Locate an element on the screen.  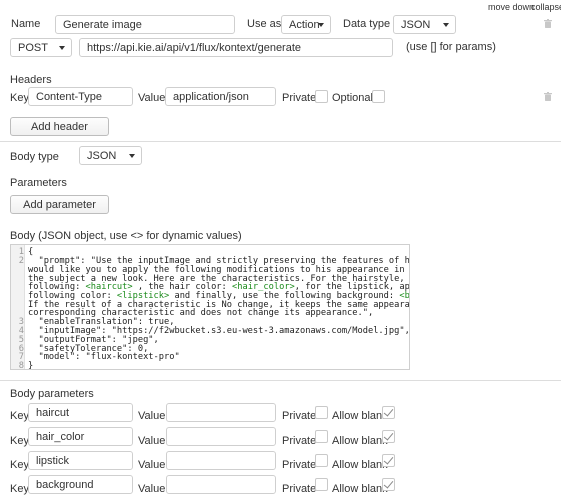
header-value-input: application/json is located at coordinates (220, 96).